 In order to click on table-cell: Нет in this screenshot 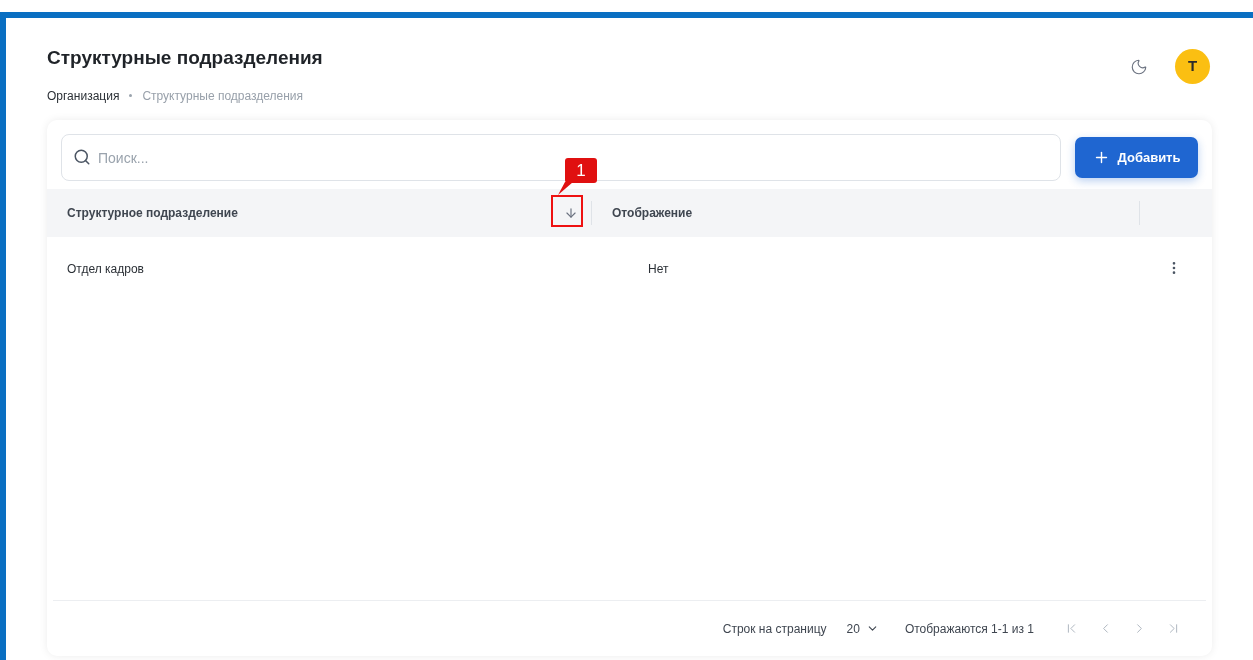, I will do `click(658, 268)`.